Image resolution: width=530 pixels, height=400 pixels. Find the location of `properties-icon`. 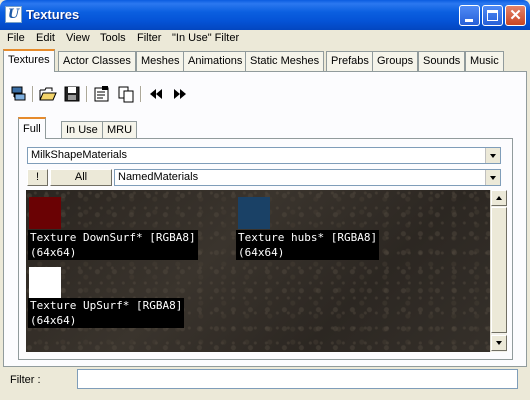

properties-icon is located at coordinates (102, 94).